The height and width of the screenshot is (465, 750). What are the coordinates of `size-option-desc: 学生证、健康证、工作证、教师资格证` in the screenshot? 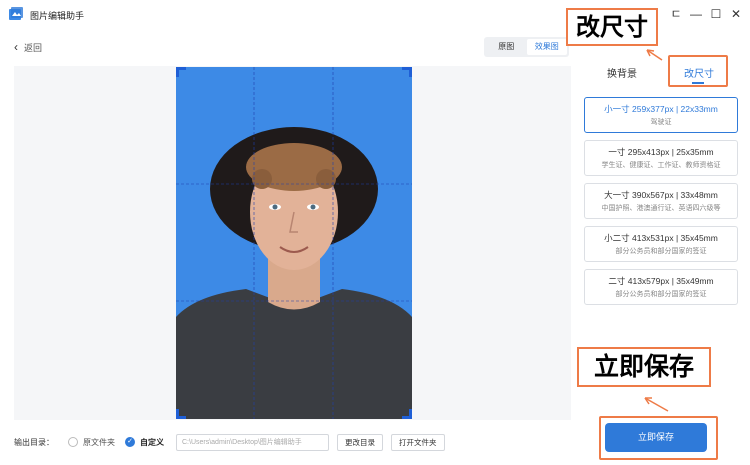 It's located at (661, 165).